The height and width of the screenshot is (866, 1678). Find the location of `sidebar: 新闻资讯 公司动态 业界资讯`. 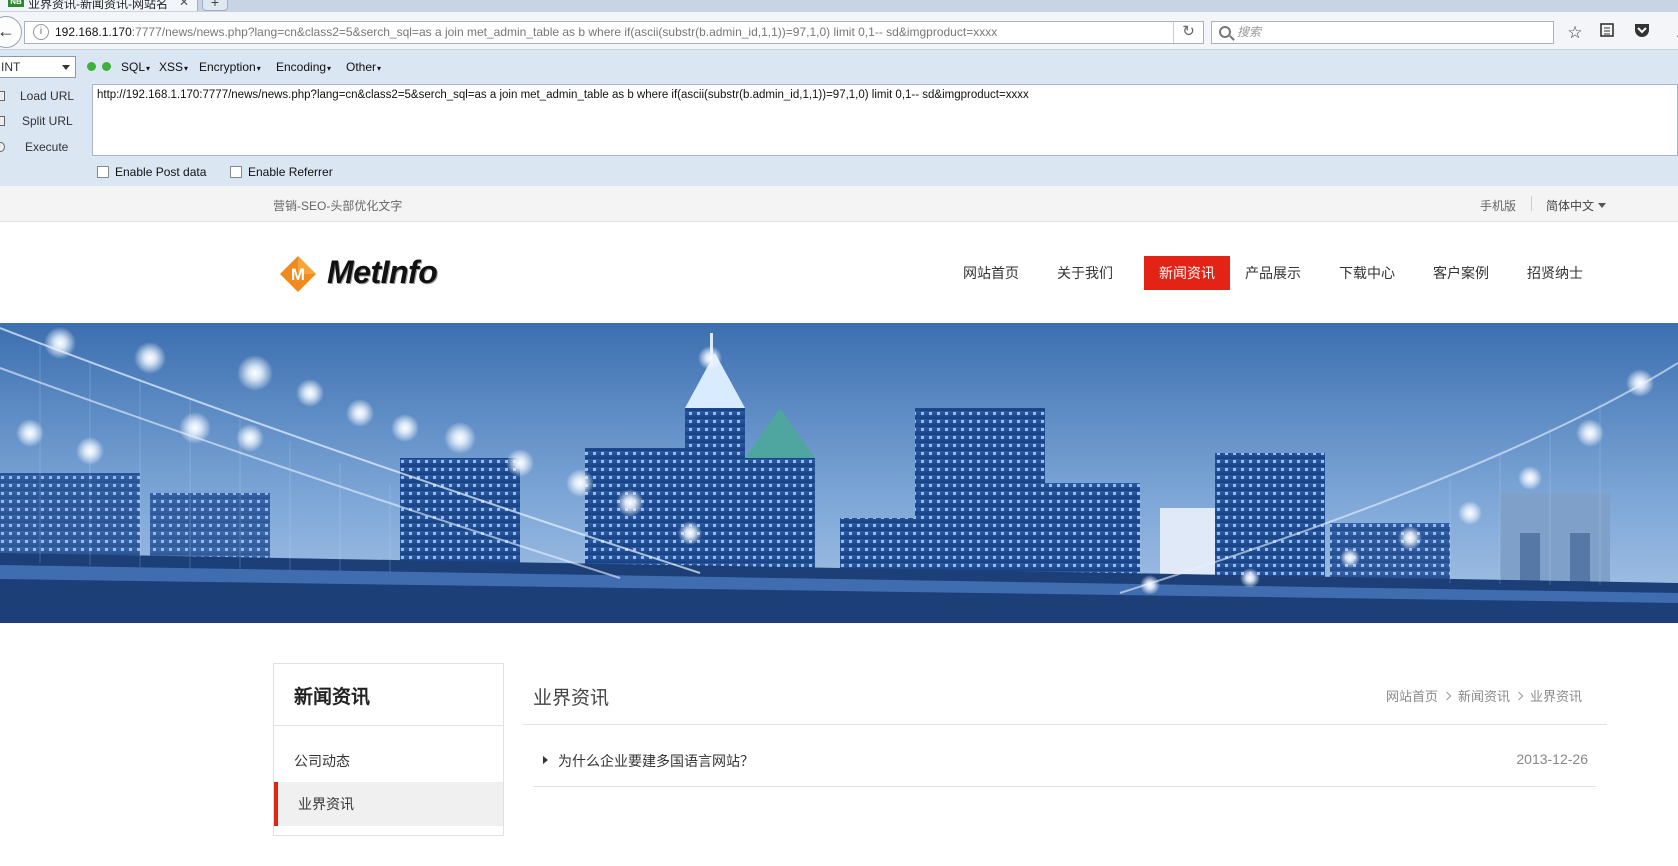

sidebar: 新闻资讯 公司动态 业界资讯 is located at coordinates (388, 749).